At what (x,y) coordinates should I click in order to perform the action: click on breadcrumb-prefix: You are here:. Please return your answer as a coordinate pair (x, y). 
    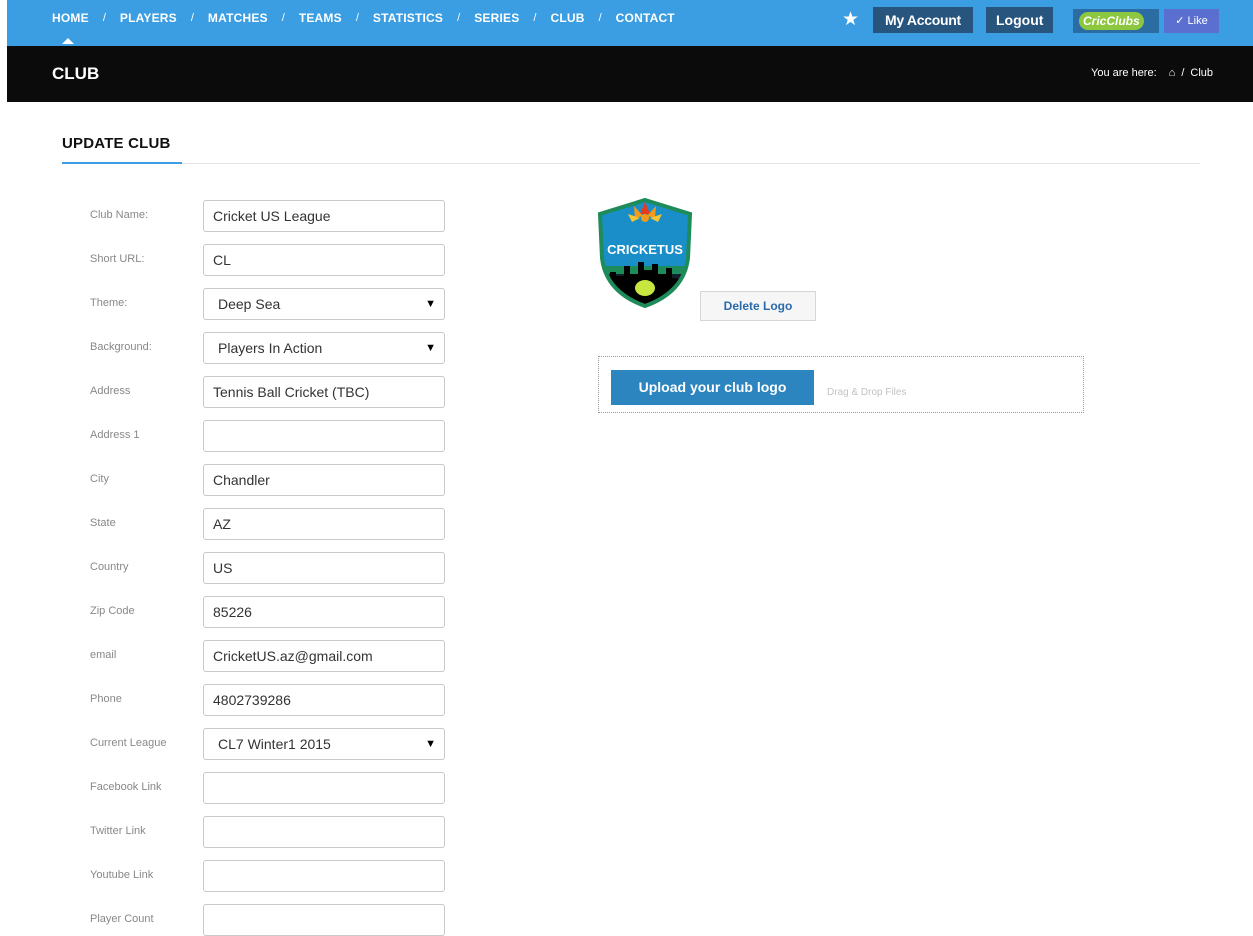
    Looking at the image, I should click on (1124, 73).